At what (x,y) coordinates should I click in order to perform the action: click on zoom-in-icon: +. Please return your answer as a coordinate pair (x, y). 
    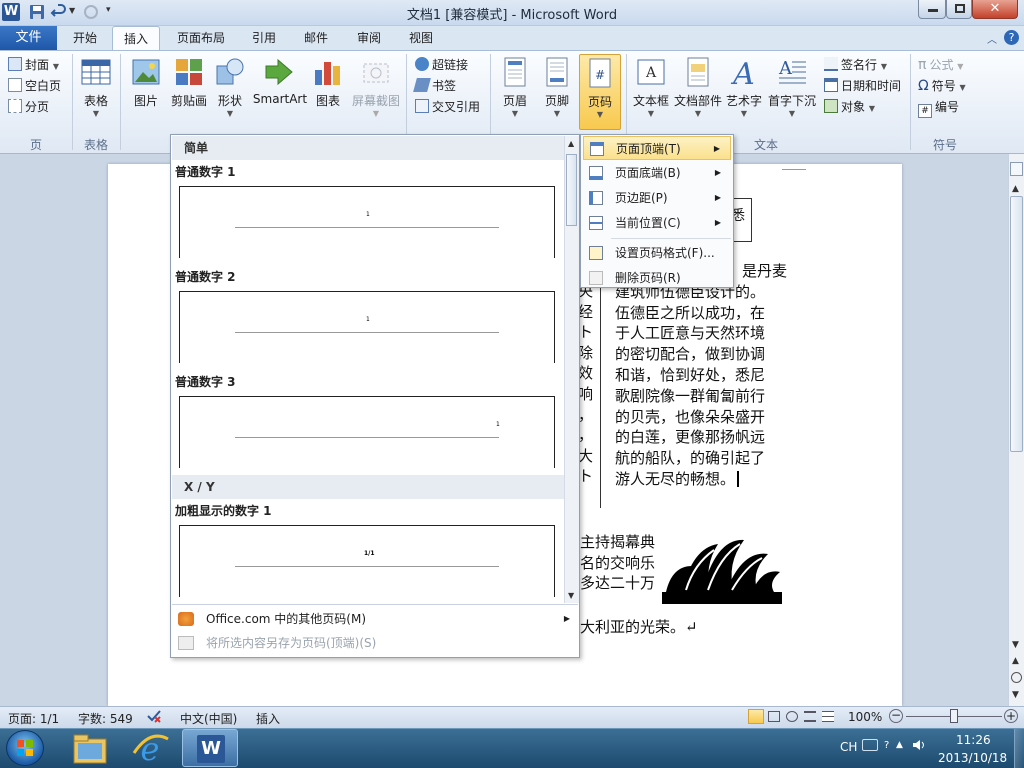
    Looking at the image, I should click on (1011, 716).